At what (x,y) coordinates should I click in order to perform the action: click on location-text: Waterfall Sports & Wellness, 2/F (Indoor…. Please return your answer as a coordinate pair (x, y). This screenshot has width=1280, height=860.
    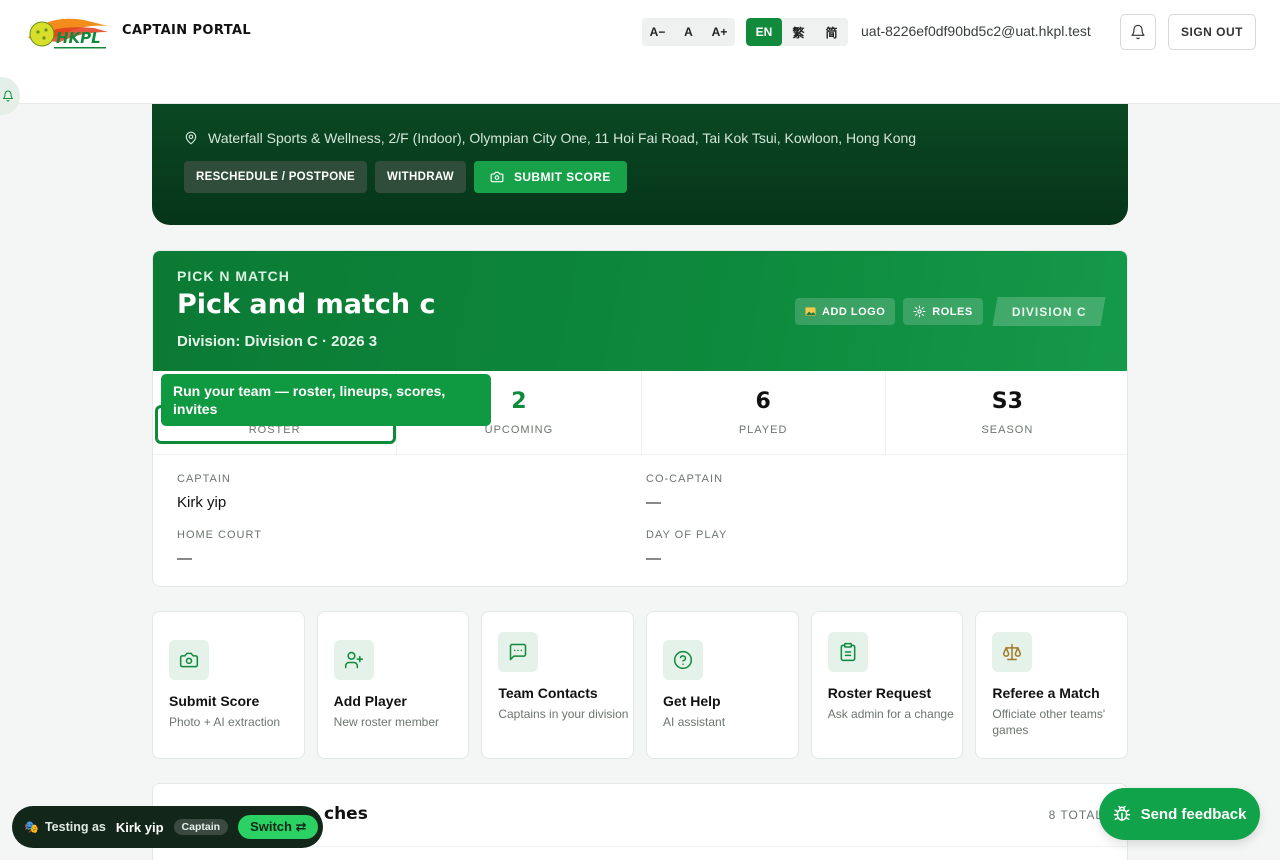
    Looking at the image, I should click on (562, 138).